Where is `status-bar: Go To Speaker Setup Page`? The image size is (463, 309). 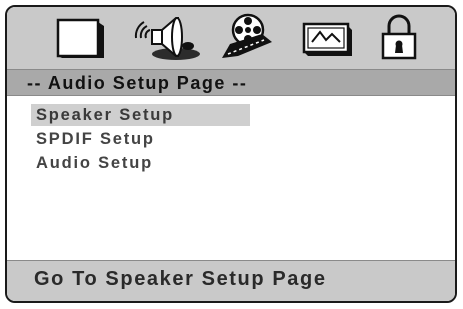
status-bar: Go To Speaker Setup Page is located at coordinates (231, 280).